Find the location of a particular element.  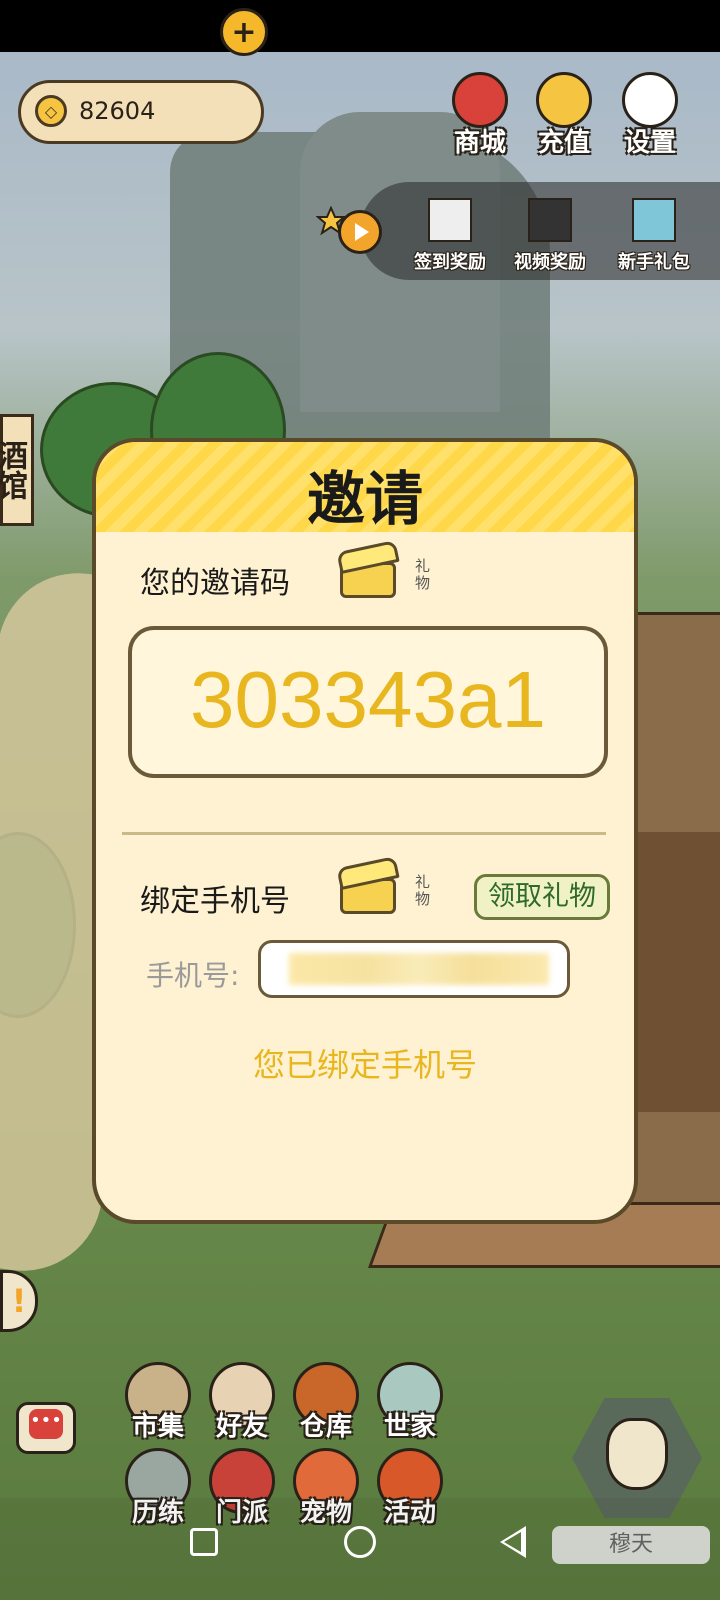

chat-button: ••• is located at coordinates (46, 1428).